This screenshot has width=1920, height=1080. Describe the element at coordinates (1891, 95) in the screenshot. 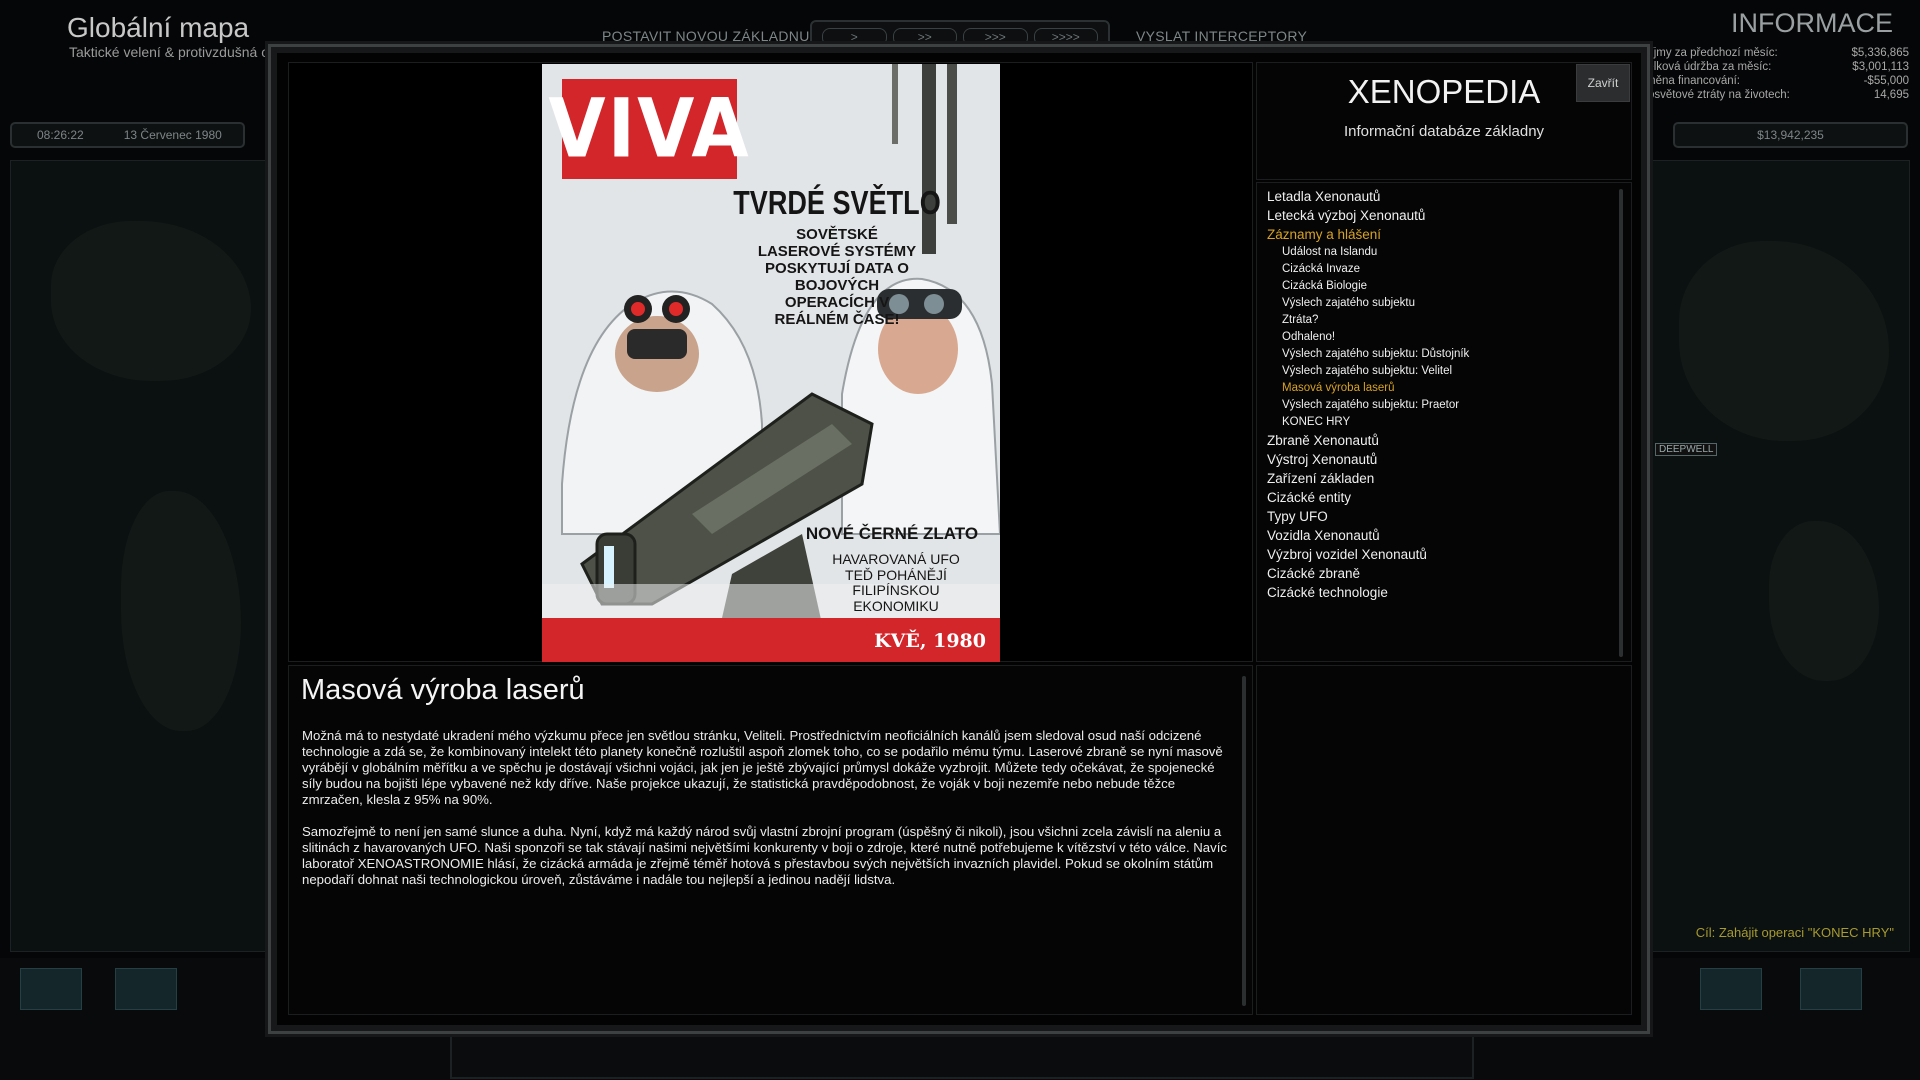

I see `stat-value: 14,695` at that location.